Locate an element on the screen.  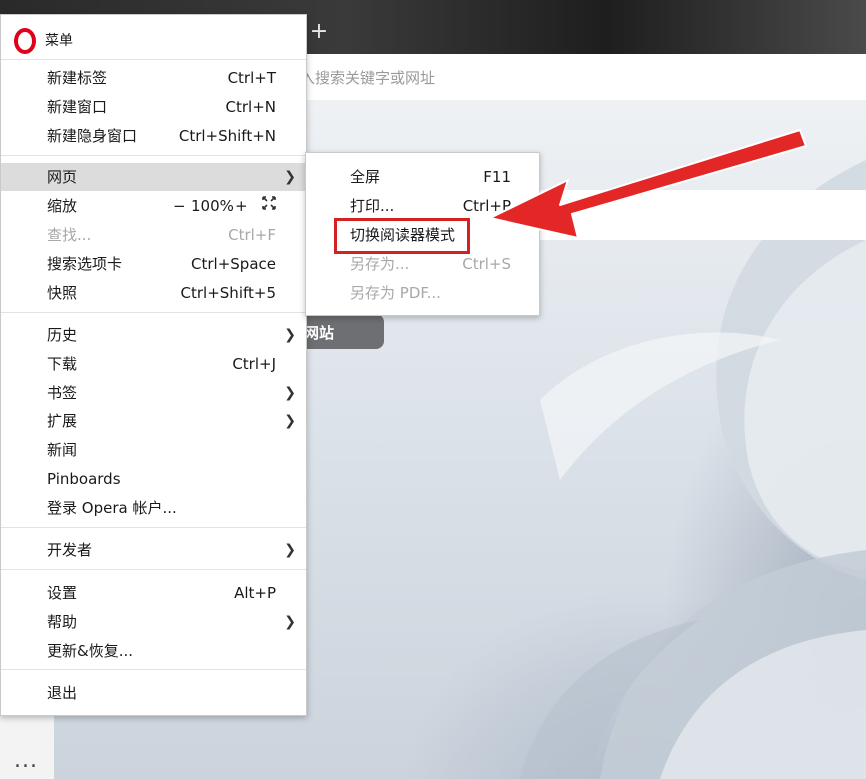
menu-item-page: 网页 ❯ is located at coordinates (153, 177).